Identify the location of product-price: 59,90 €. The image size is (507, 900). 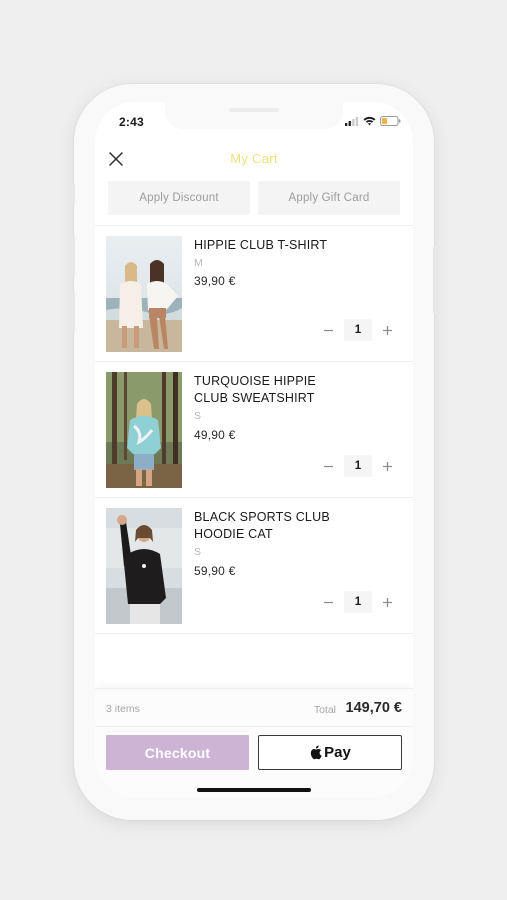
(215, 571).